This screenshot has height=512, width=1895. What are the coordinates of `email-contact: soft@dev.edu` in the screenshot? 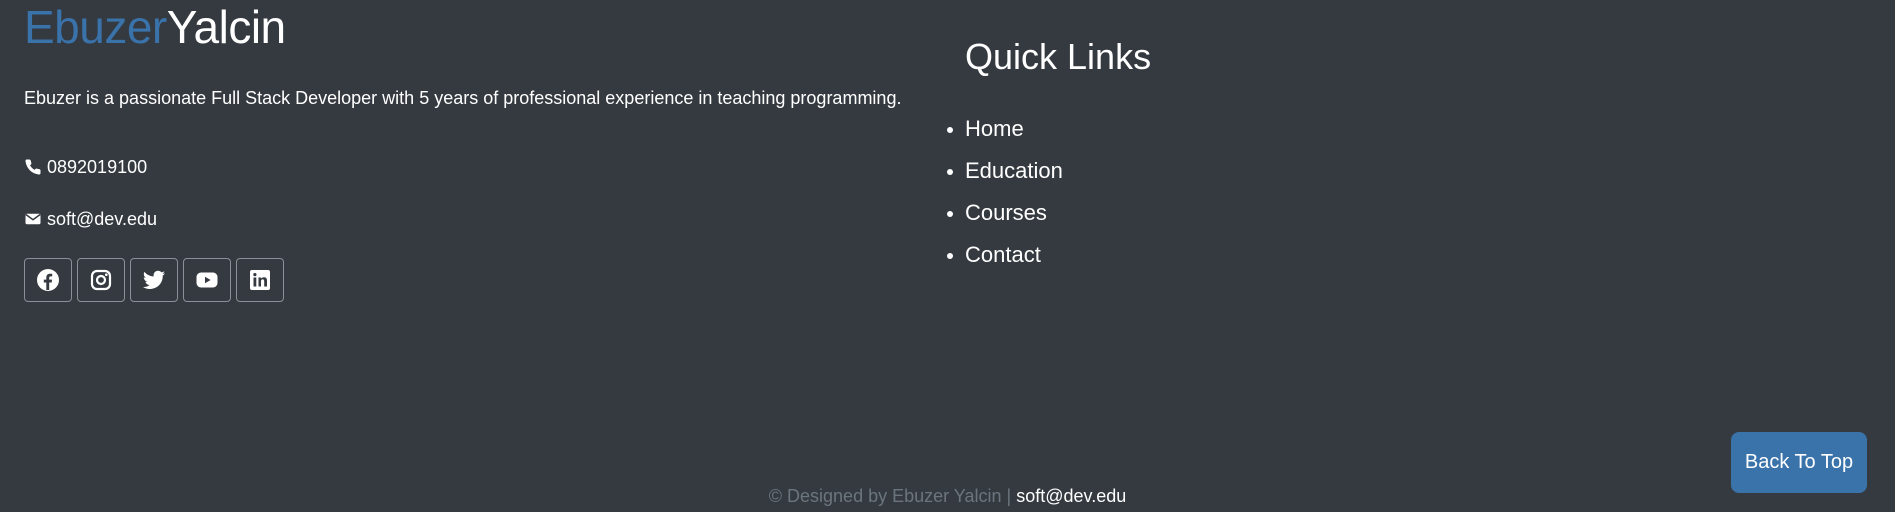 It's located at (90, 219).